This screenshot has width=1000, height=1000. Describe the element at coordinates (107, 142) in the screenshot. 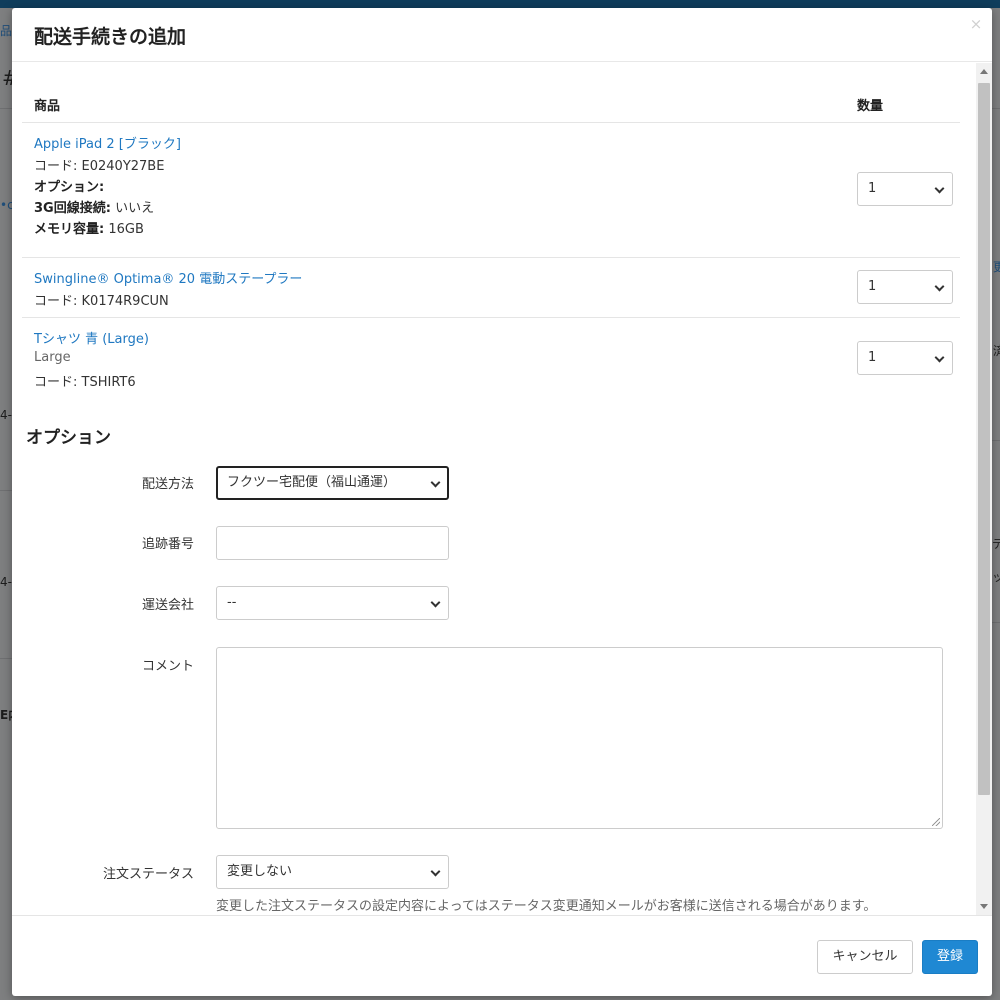

I see `product-link: Apple iPad 2 [ブラック]` at that location.